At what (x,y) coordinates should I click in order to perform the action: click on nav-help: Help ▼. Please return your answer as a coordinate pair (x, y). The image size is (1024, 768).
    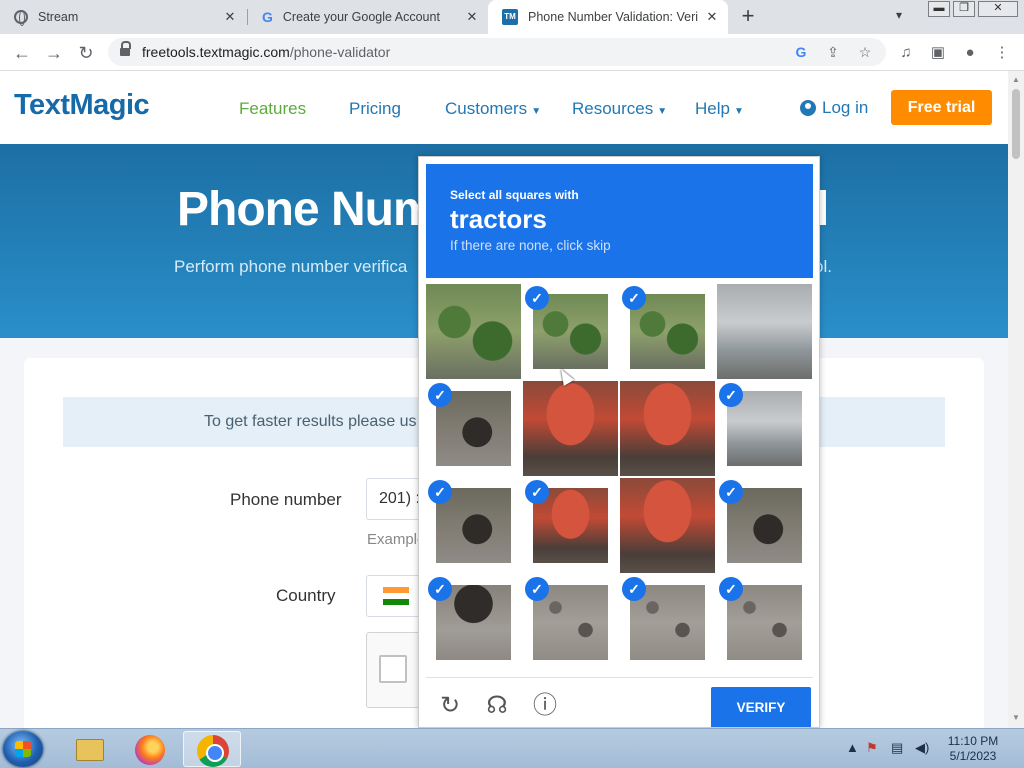
    Looking at the image, I should click on (719, 109).